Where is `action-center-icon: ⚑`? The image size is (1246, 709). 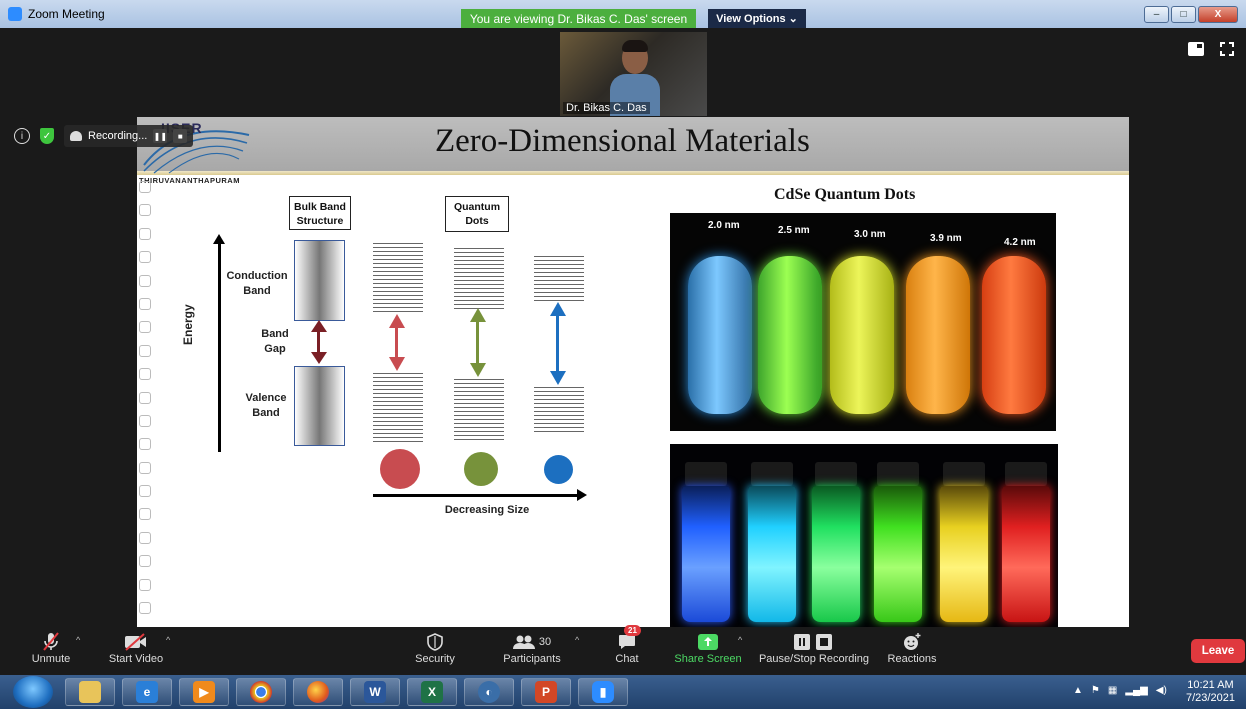 action-center-icon: ⚑ is located at coordinates (1095, 690).